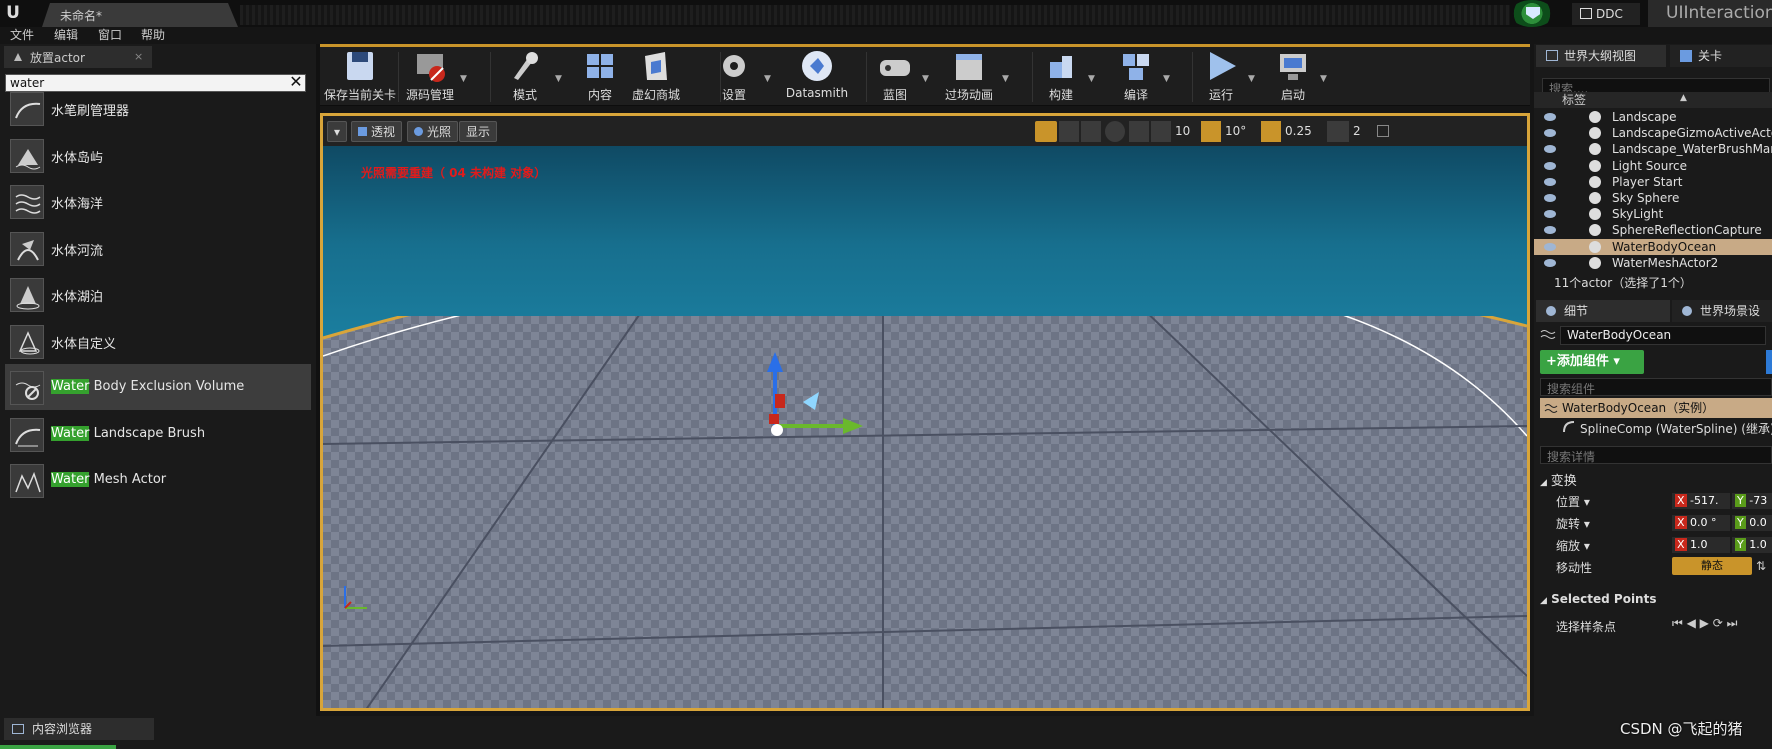  What do you see at coordinates (1653, 198) in the screenshot?
I see `outliner-row: Sky Sphere` at bounding box center [1653, 198].